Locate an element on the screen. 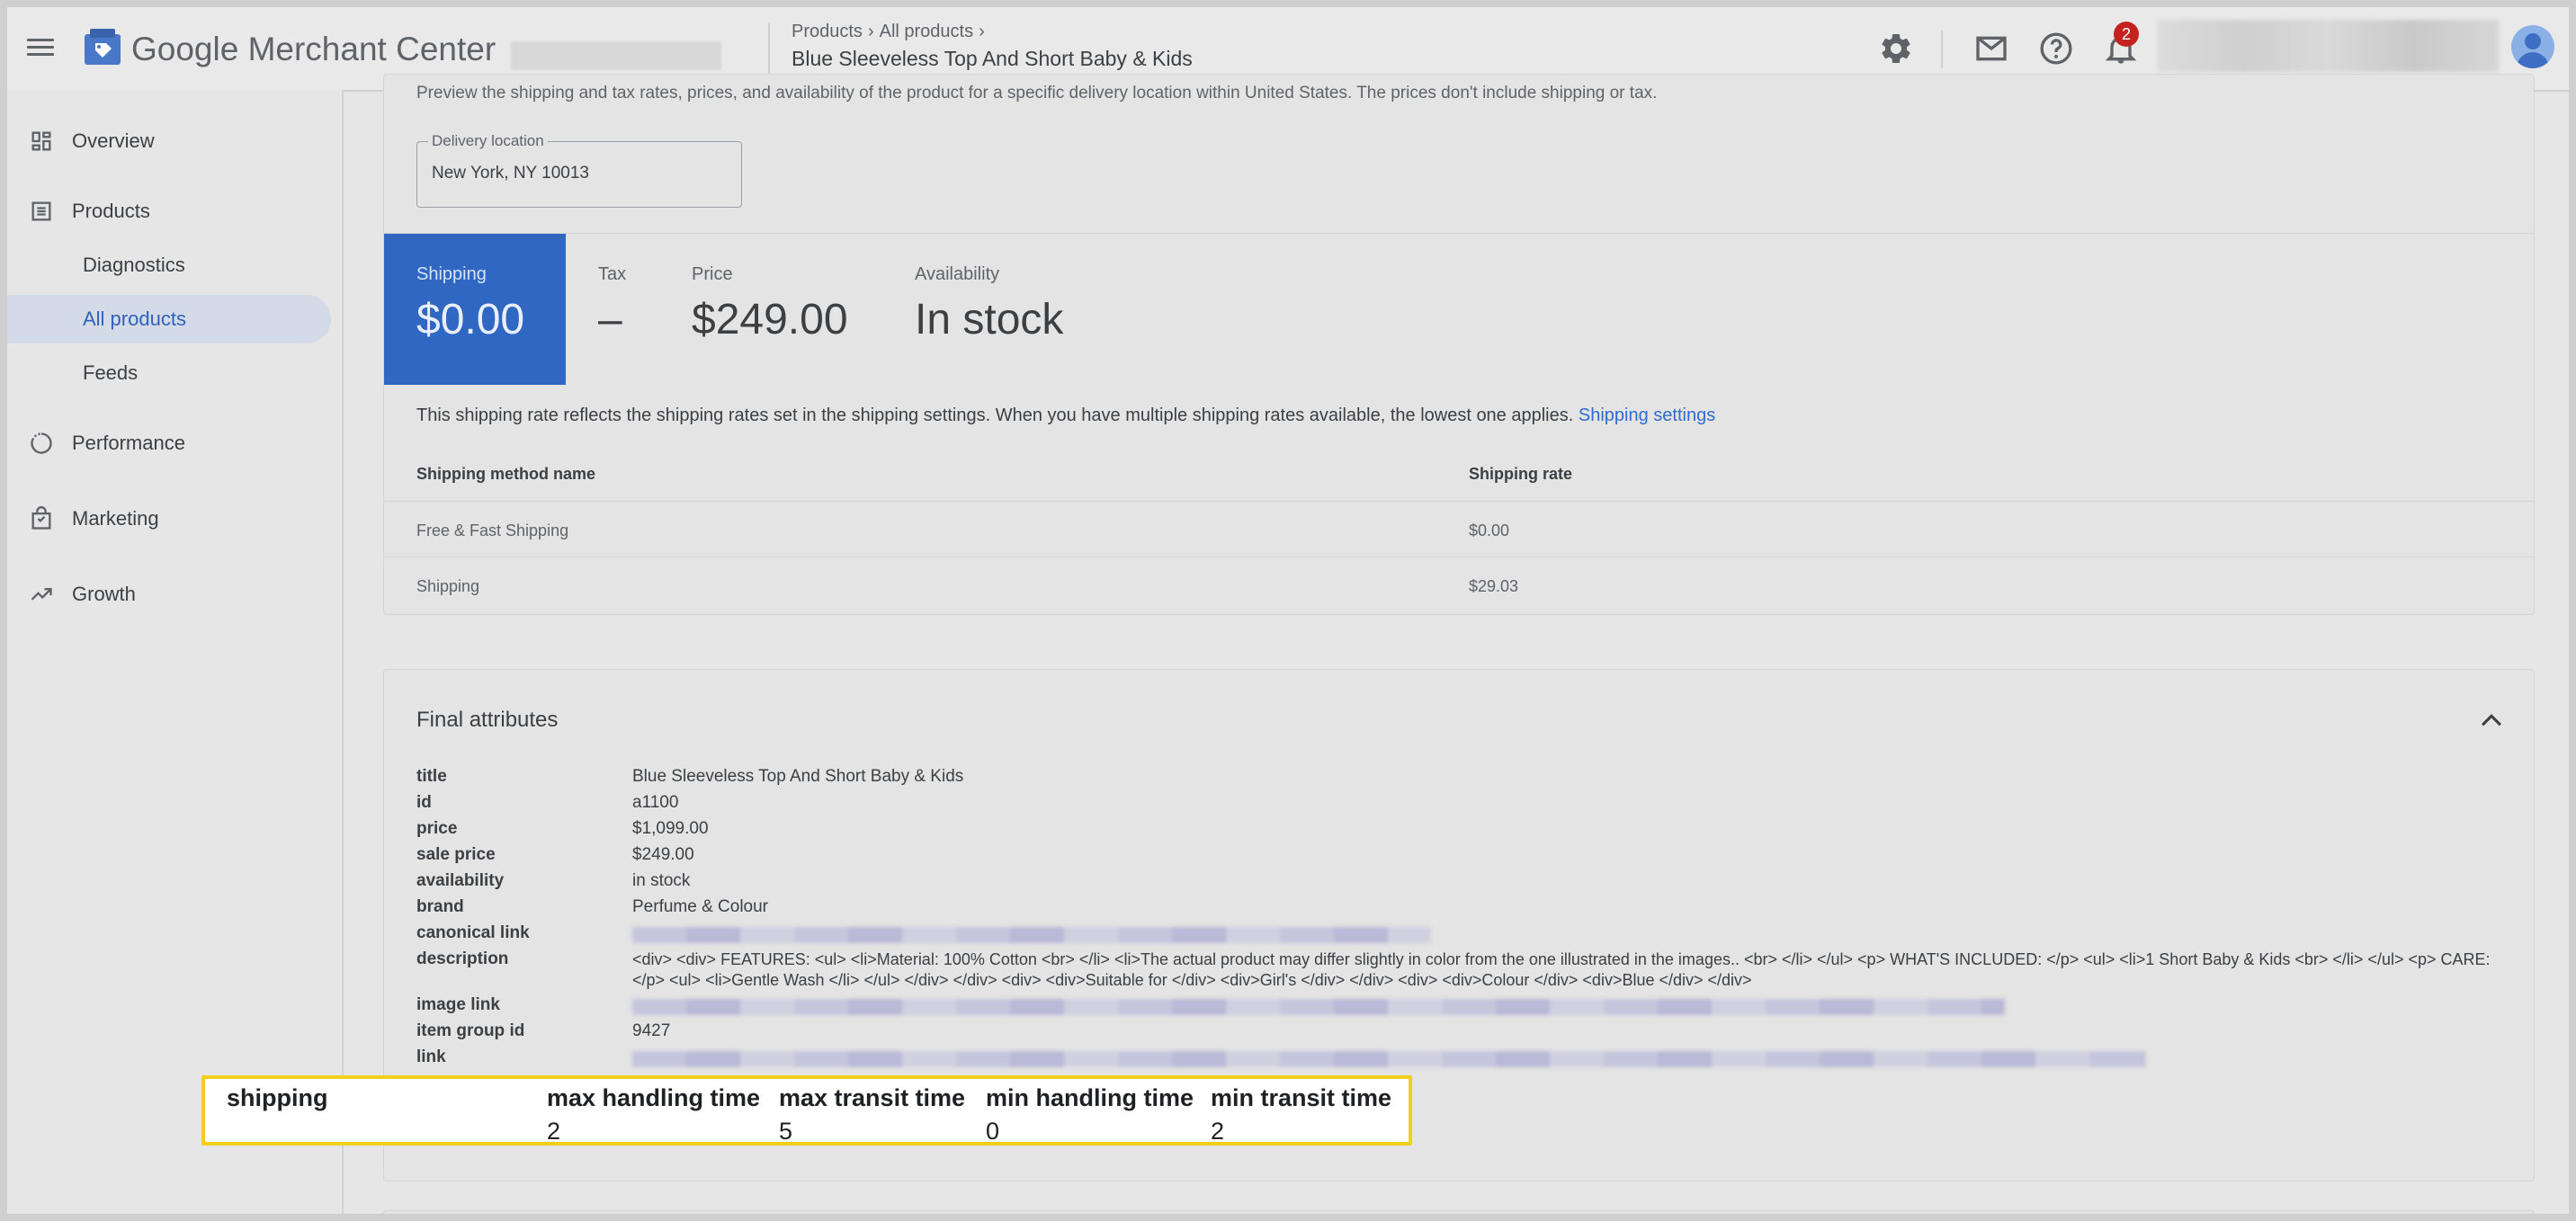 This screenshot has width=2576, height=1221. section-title: Final attributes is located at coordinates (487, 720).